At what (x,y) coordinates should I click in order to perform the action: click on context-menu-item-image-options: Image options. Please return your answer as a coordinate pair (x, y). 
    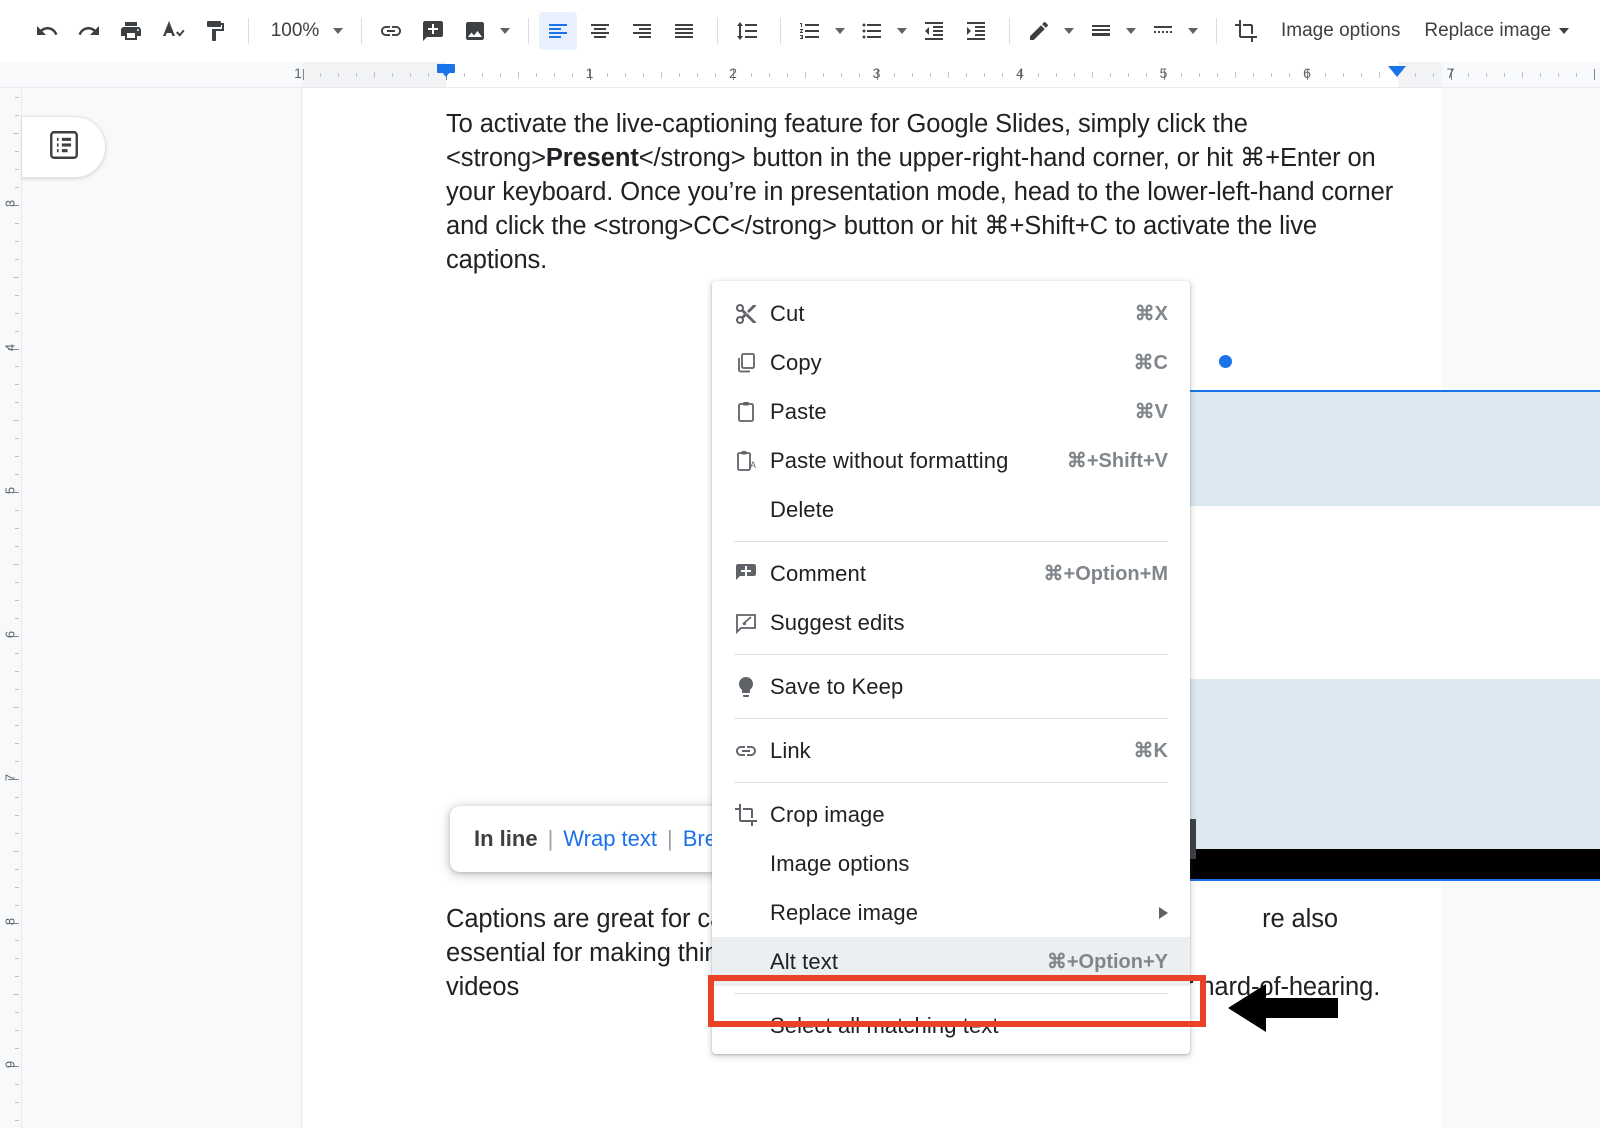
    Looking at the image, I should click on (951, 863).